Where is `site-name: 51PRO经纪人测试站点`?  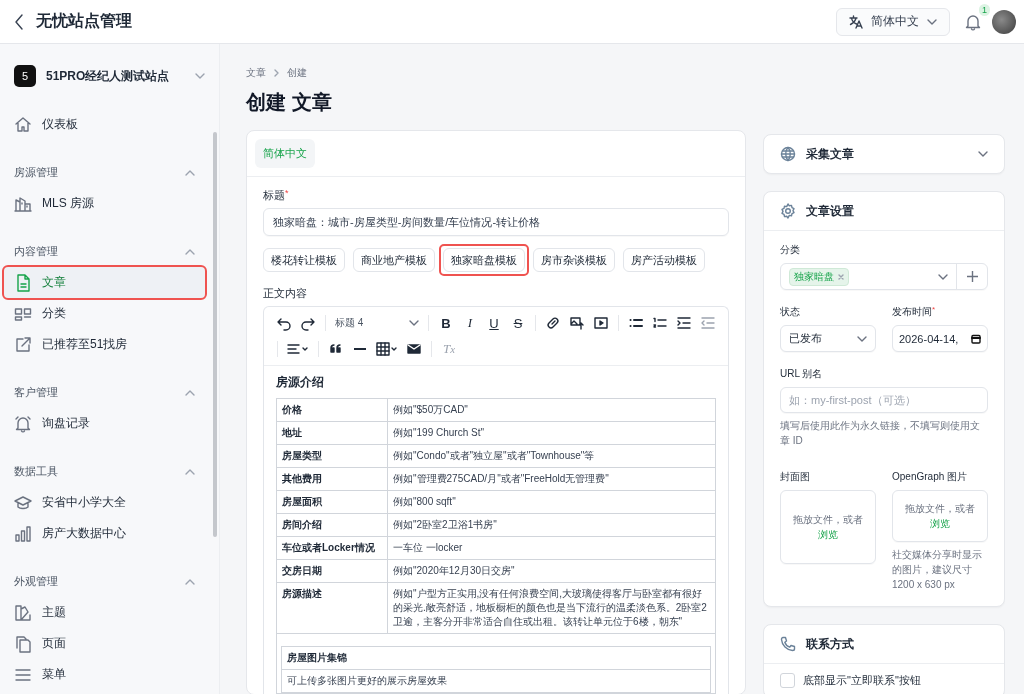 site-name: 51PRO经纪人测试站点 is located at coordinates (115, 76).